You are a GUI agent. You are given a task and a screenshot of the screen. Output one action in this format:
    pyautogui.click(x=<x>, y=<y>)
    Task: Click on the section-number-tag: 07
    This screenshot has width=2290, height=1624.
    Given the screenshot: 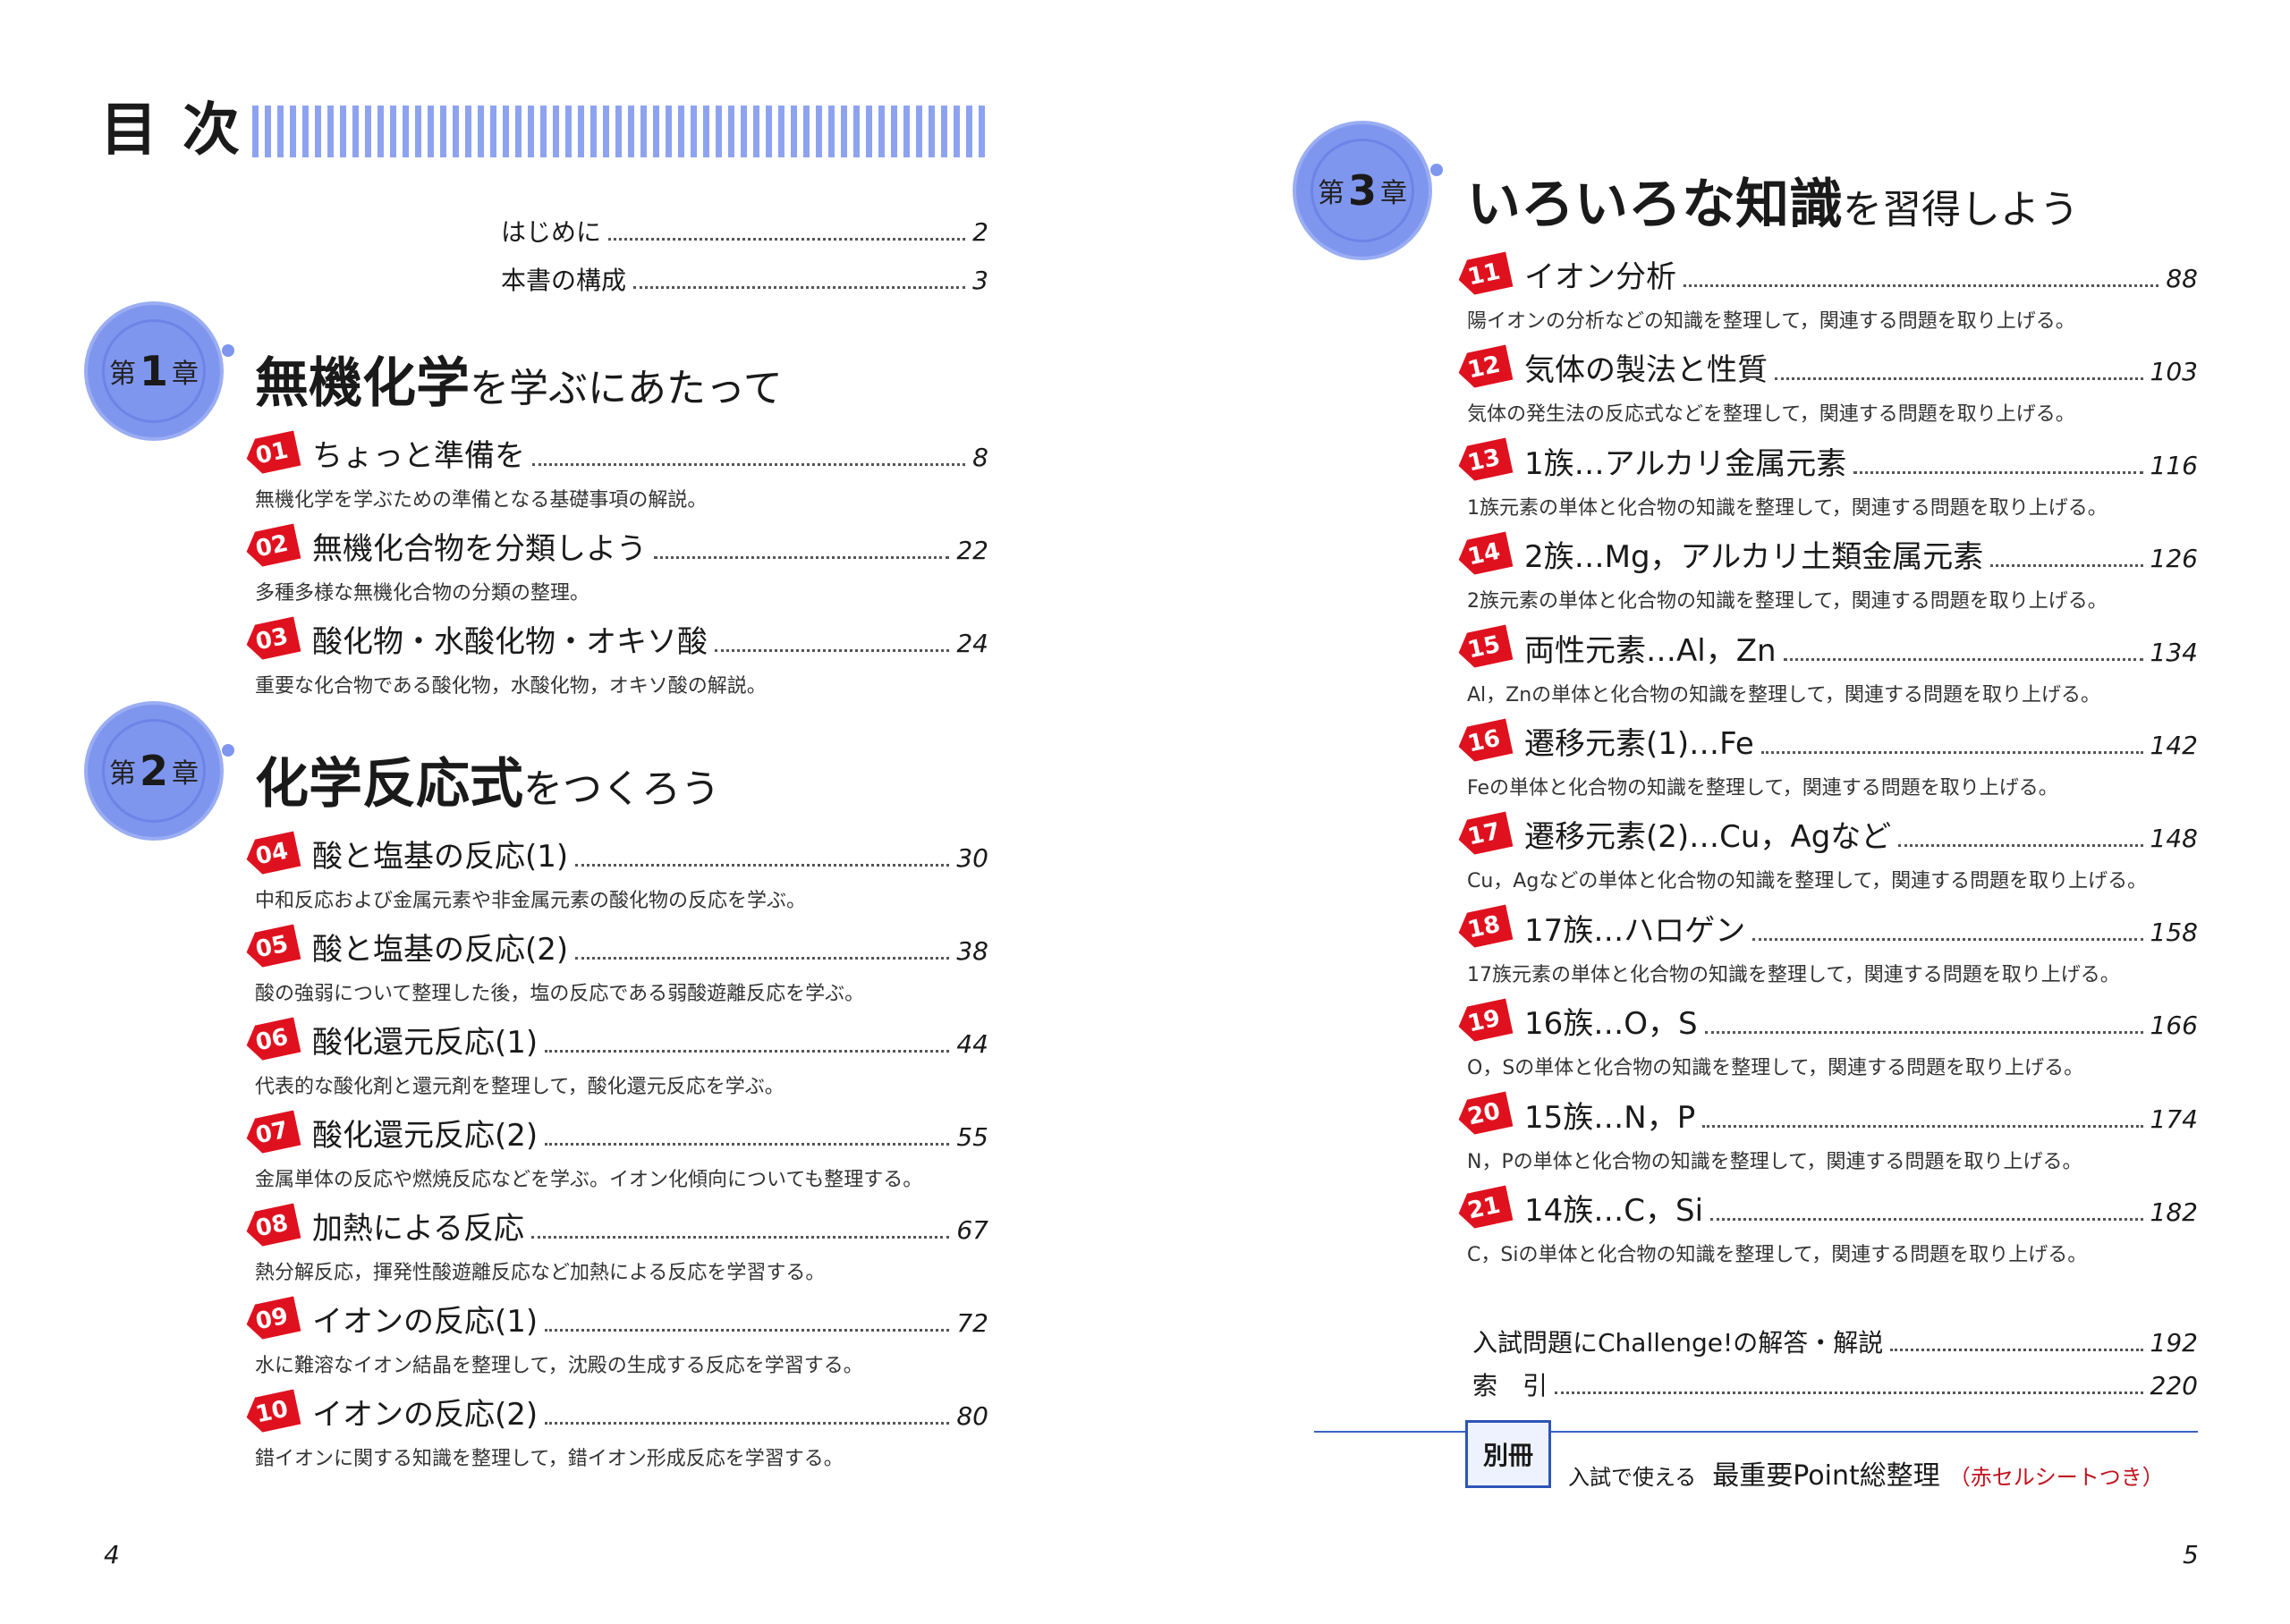 What is the action you would take?
    pyautogui.click(x=271, y=1132)
    